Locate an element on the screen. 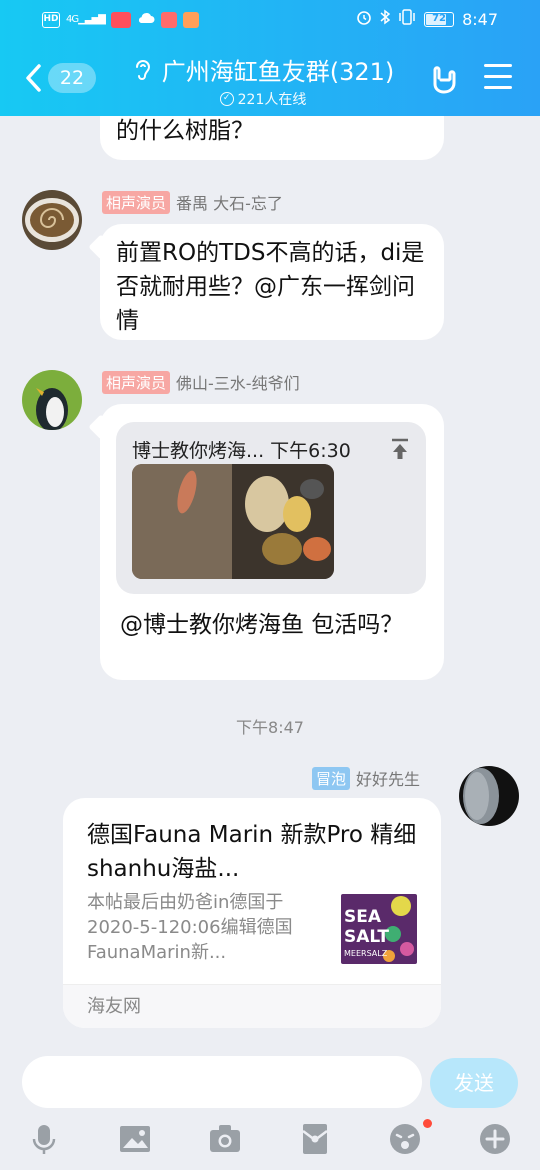 This screenshot has height=1170, width=540. sender-meta: 相声演员 番禺 大石-忘了 is located at coordinates (192, 202).